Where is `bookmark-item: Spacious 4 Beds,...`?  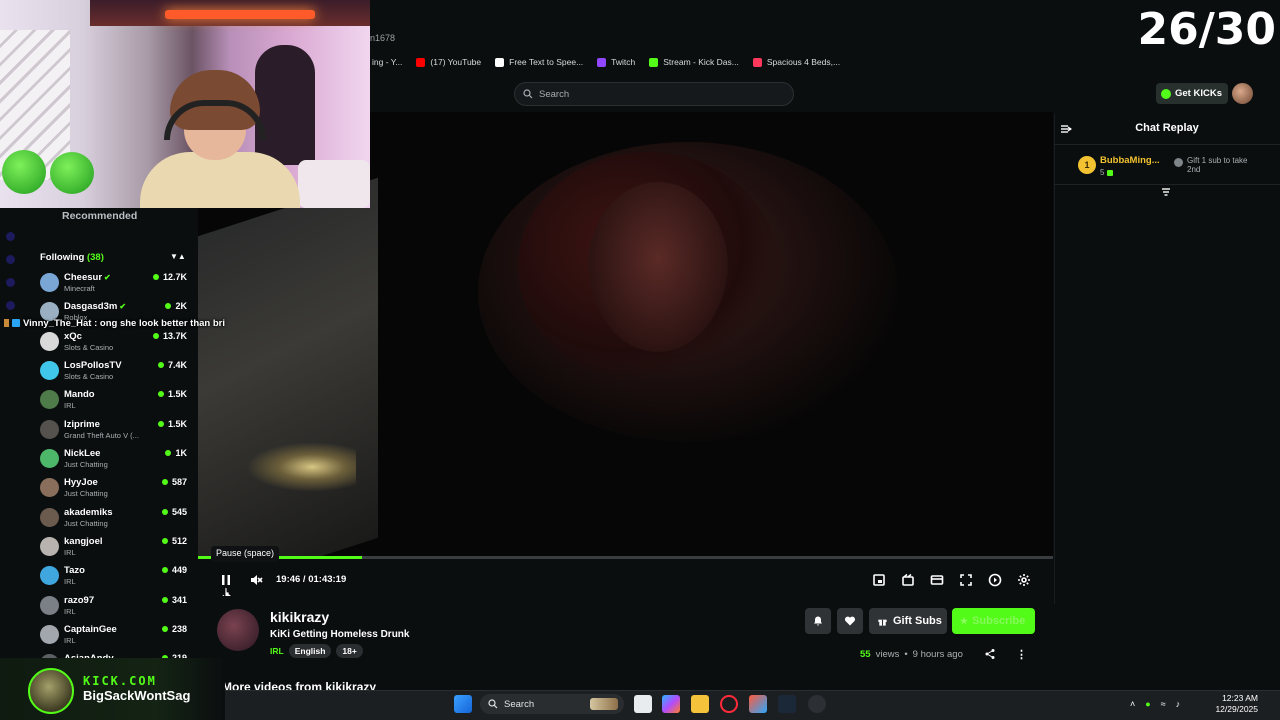
bookmark-item: Spacious 4 Beds,... is located at coordinates (796, 62).